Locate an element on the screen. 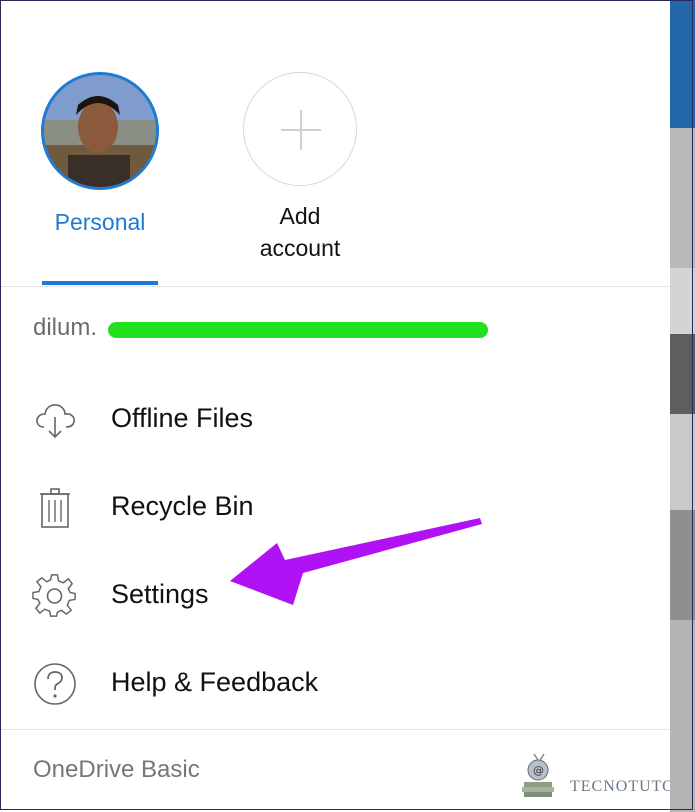  watermark: @ TECNOTUTO is located at coordinates (595, 778).